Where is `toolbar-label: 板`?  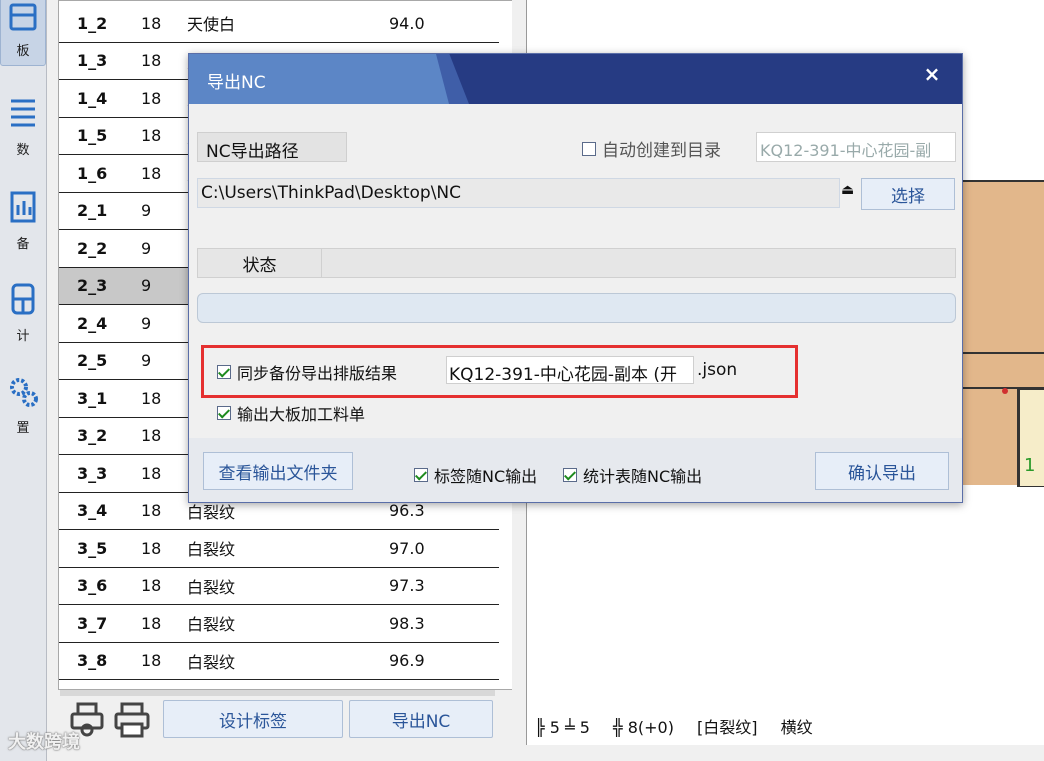 toolbar-label: 板 is located at coordinates (23, 51).